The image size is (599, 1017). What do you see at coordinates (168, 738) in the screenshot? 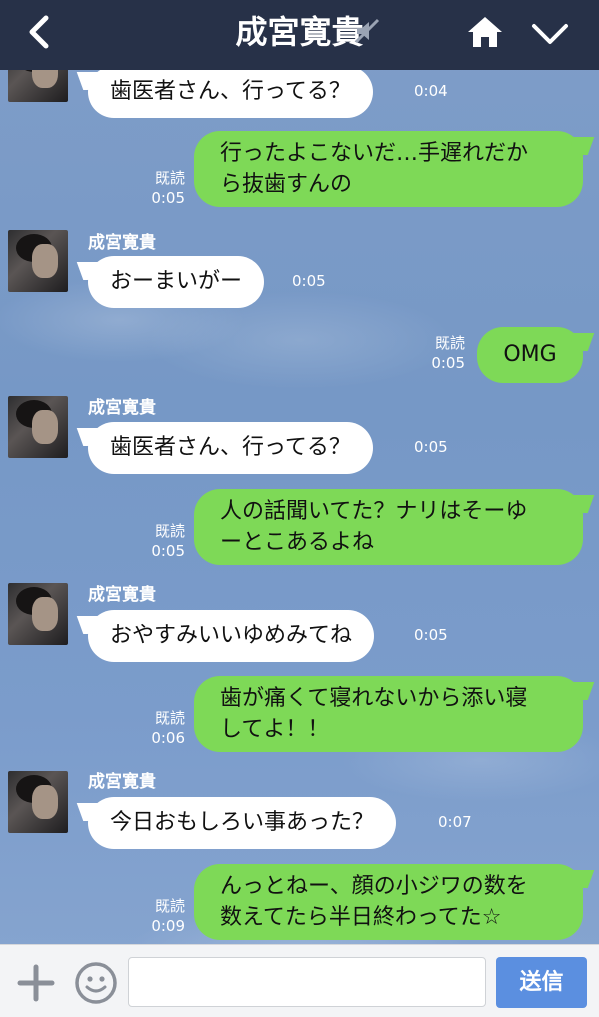
I see `message-time: 0:06` at bounding box center [168, 738].